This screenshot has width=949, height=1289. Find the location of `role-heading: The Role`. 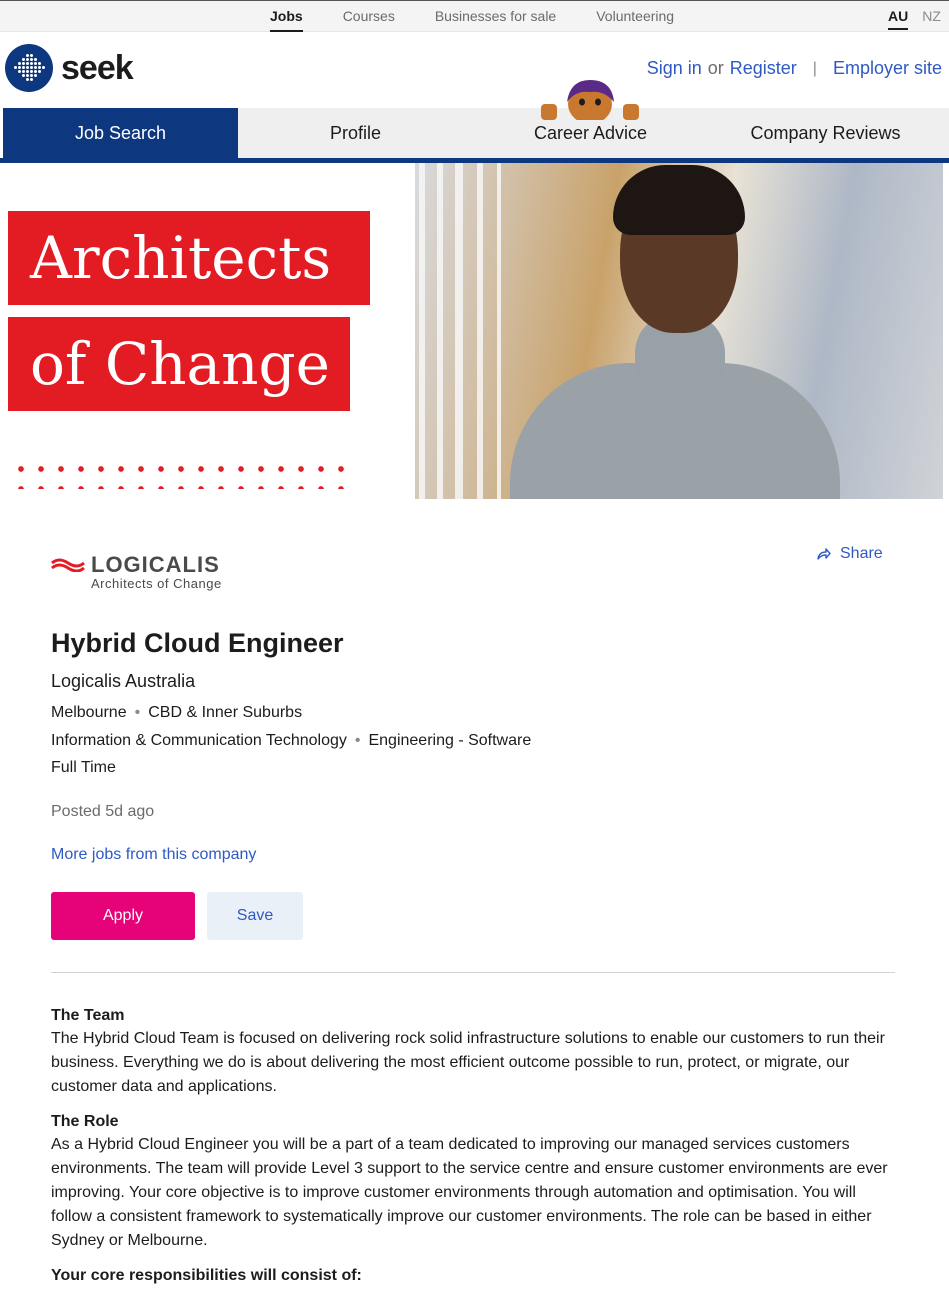

role-heading: The Role is located at coordinates (85, 1121).